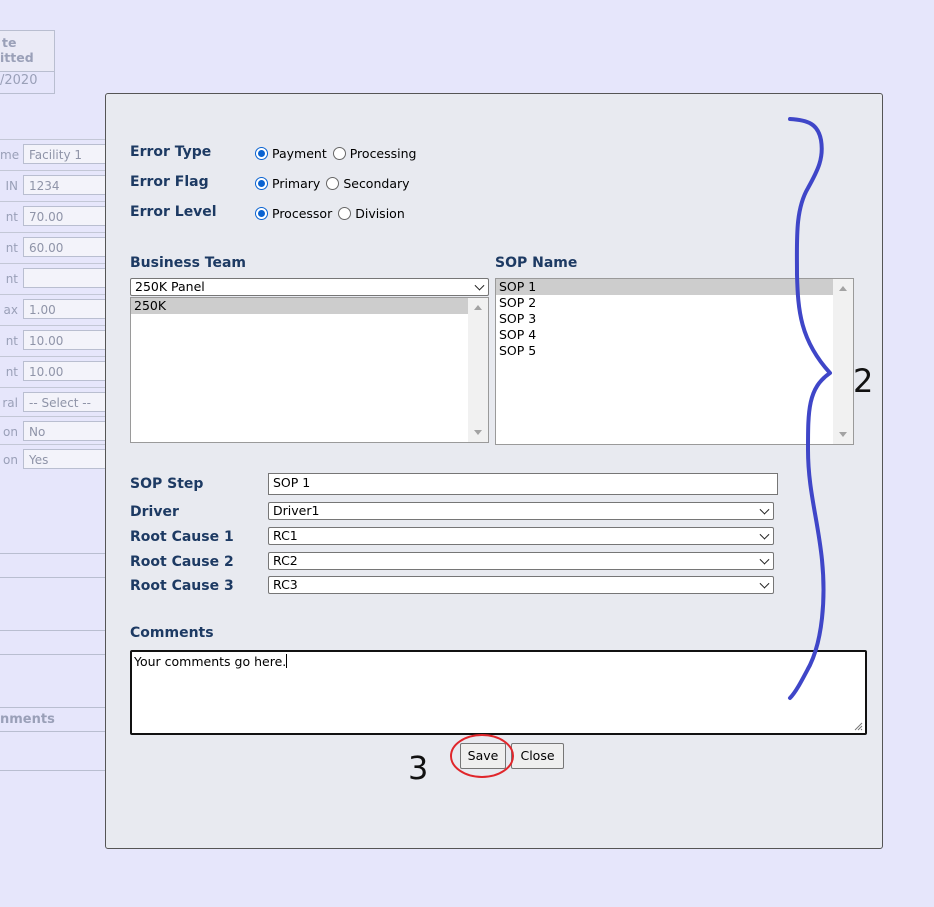 The width and height of the screenshot is (934, 907). I want to click on annotation-circle-icon, so click(482, 756).